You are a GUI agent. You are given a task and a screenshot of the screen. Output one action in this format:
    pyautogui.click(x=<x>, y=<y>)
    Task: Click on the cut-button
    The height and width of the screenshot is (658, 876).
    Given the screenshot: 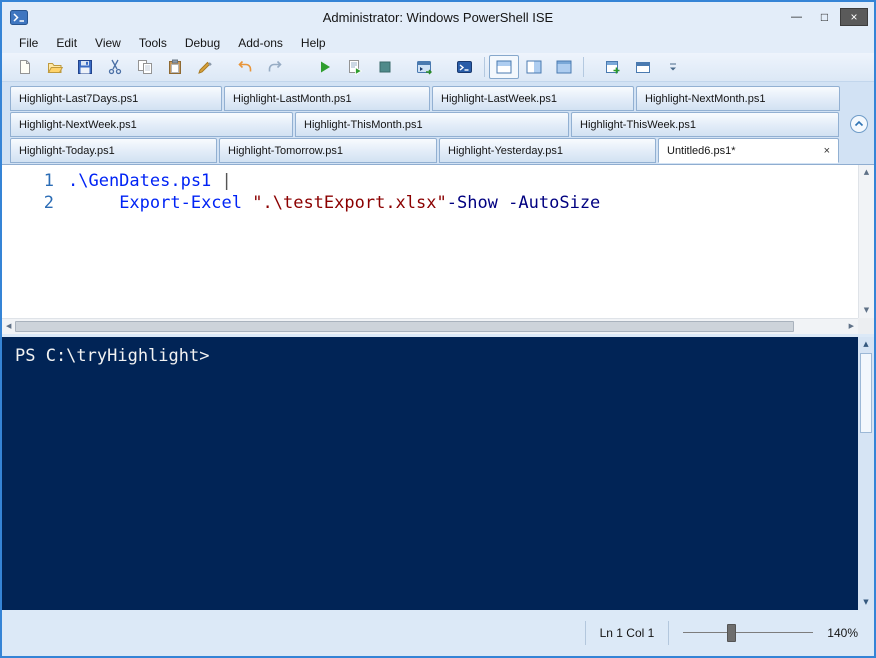 What is the action you would take?
    pyautogui.click(x=115, y=67)
    